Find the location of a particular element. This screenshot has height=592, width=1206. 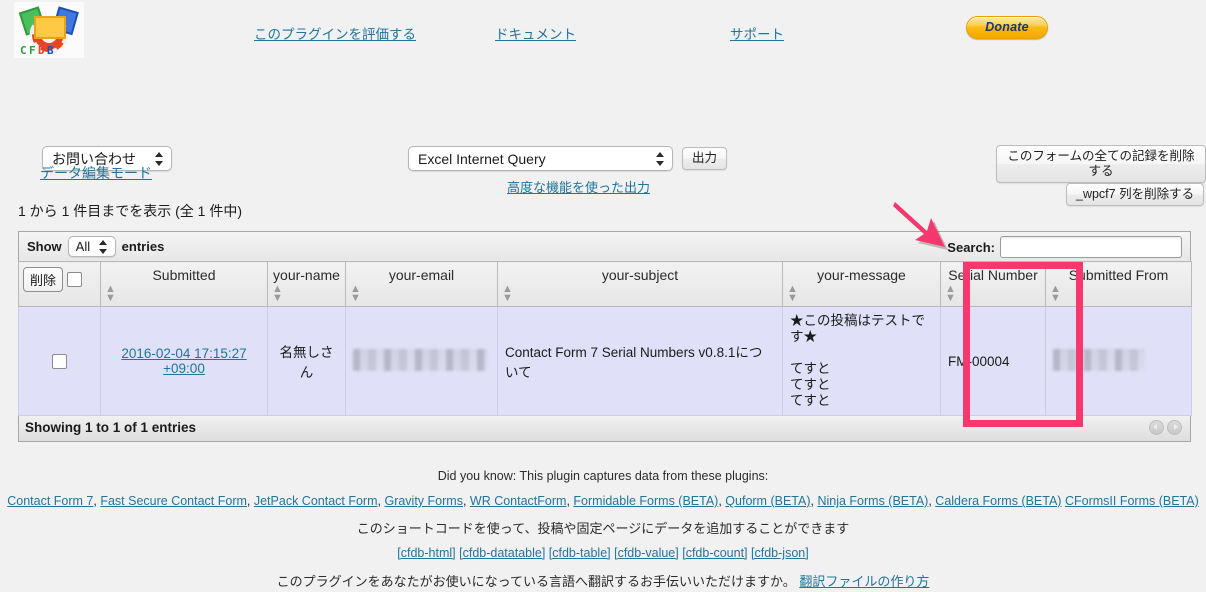

column-label: your-message is located at coordinates (861, 275).